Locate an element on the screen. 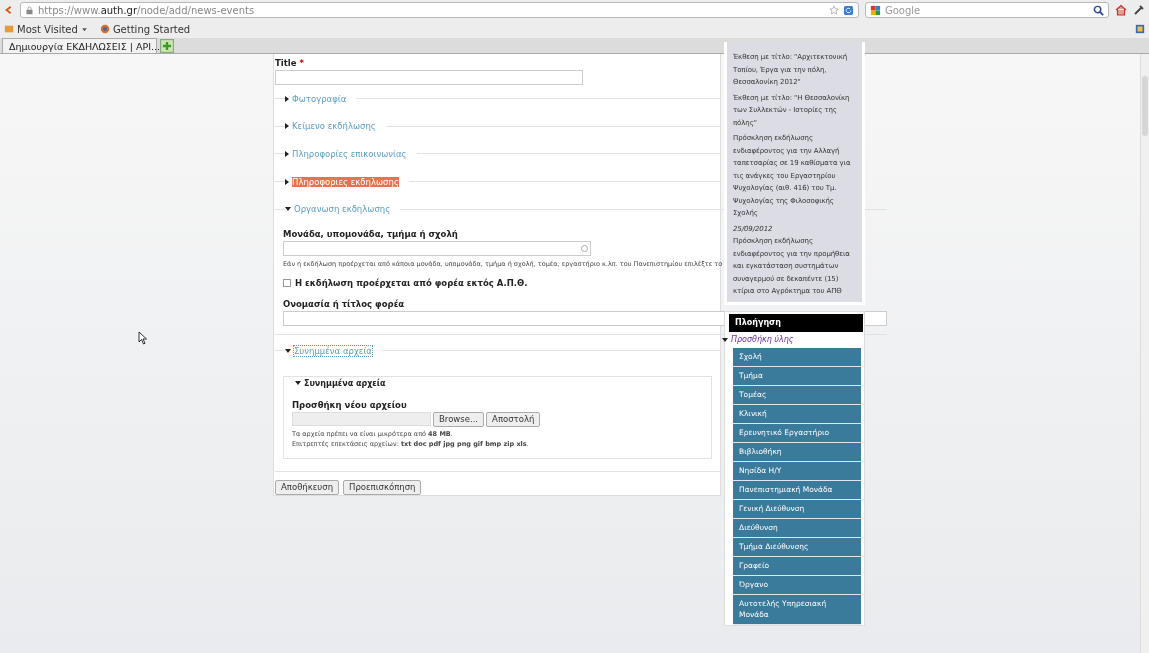 This screenshot has width=1149, height=653. name-label: Ονομασία ή τίτλος φορέα is located at coordinates (344, 303).